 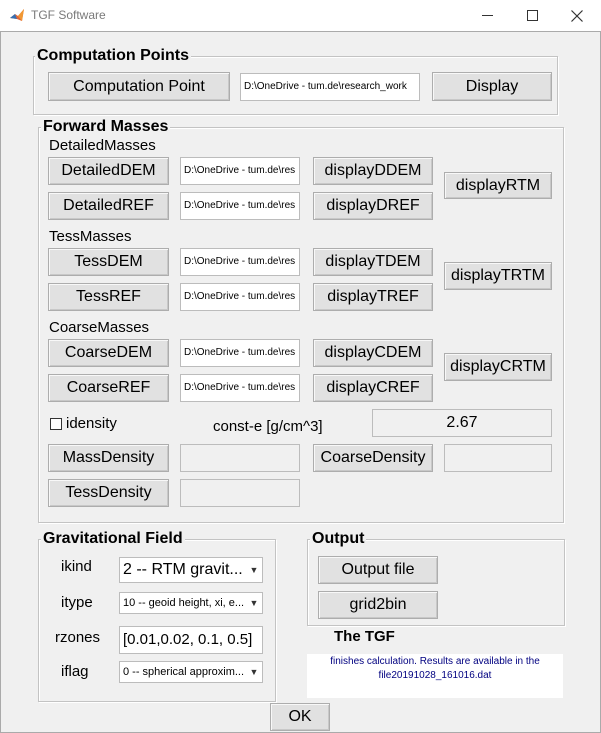 What do you see at coordinates (462, 423) in the screenshot?
I see `const-density-field: 2.67` at bounding box center [462, 423].